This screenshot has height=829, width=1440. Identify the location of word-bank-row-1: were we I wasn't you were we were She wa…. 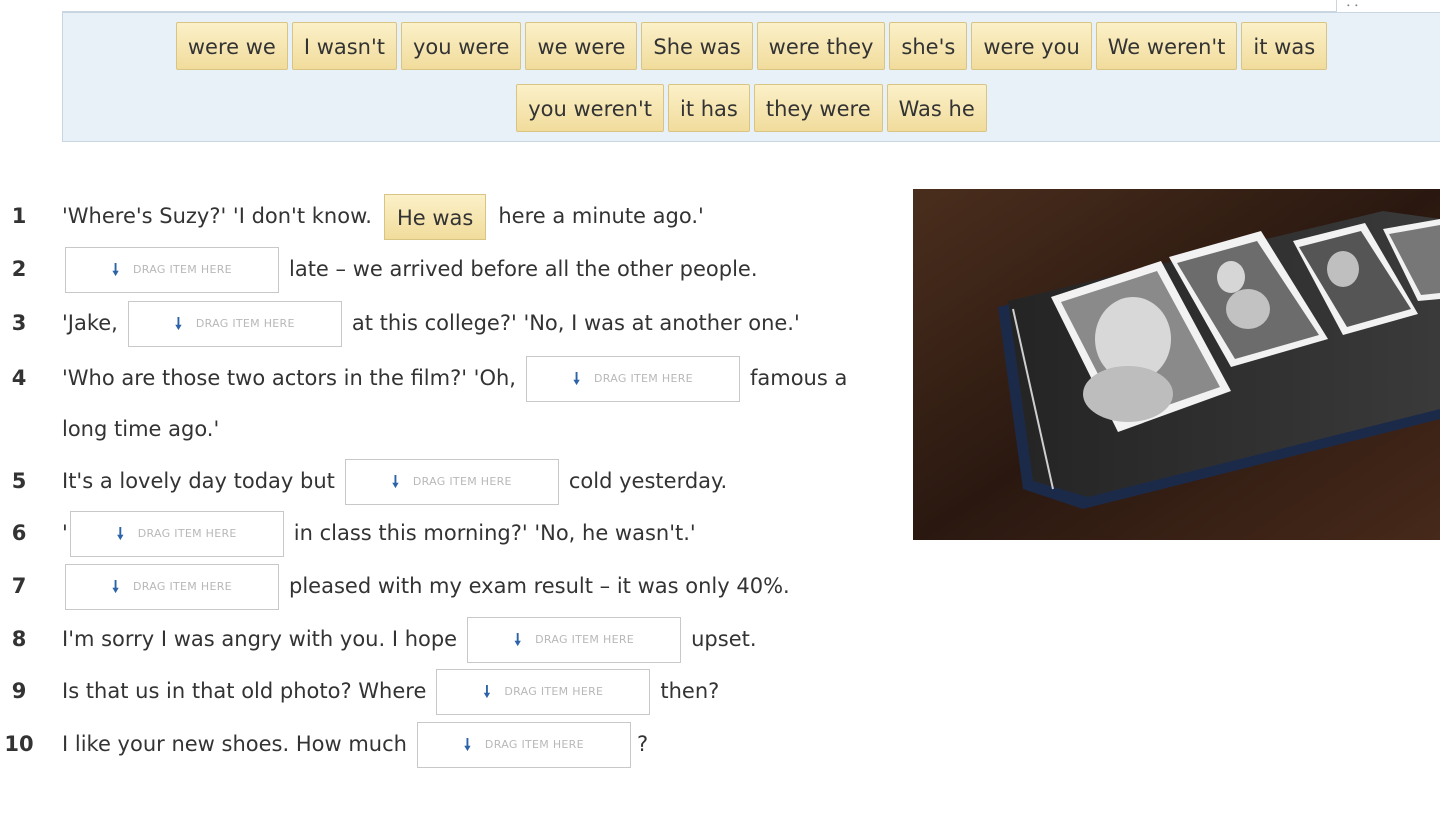
(751, 46).